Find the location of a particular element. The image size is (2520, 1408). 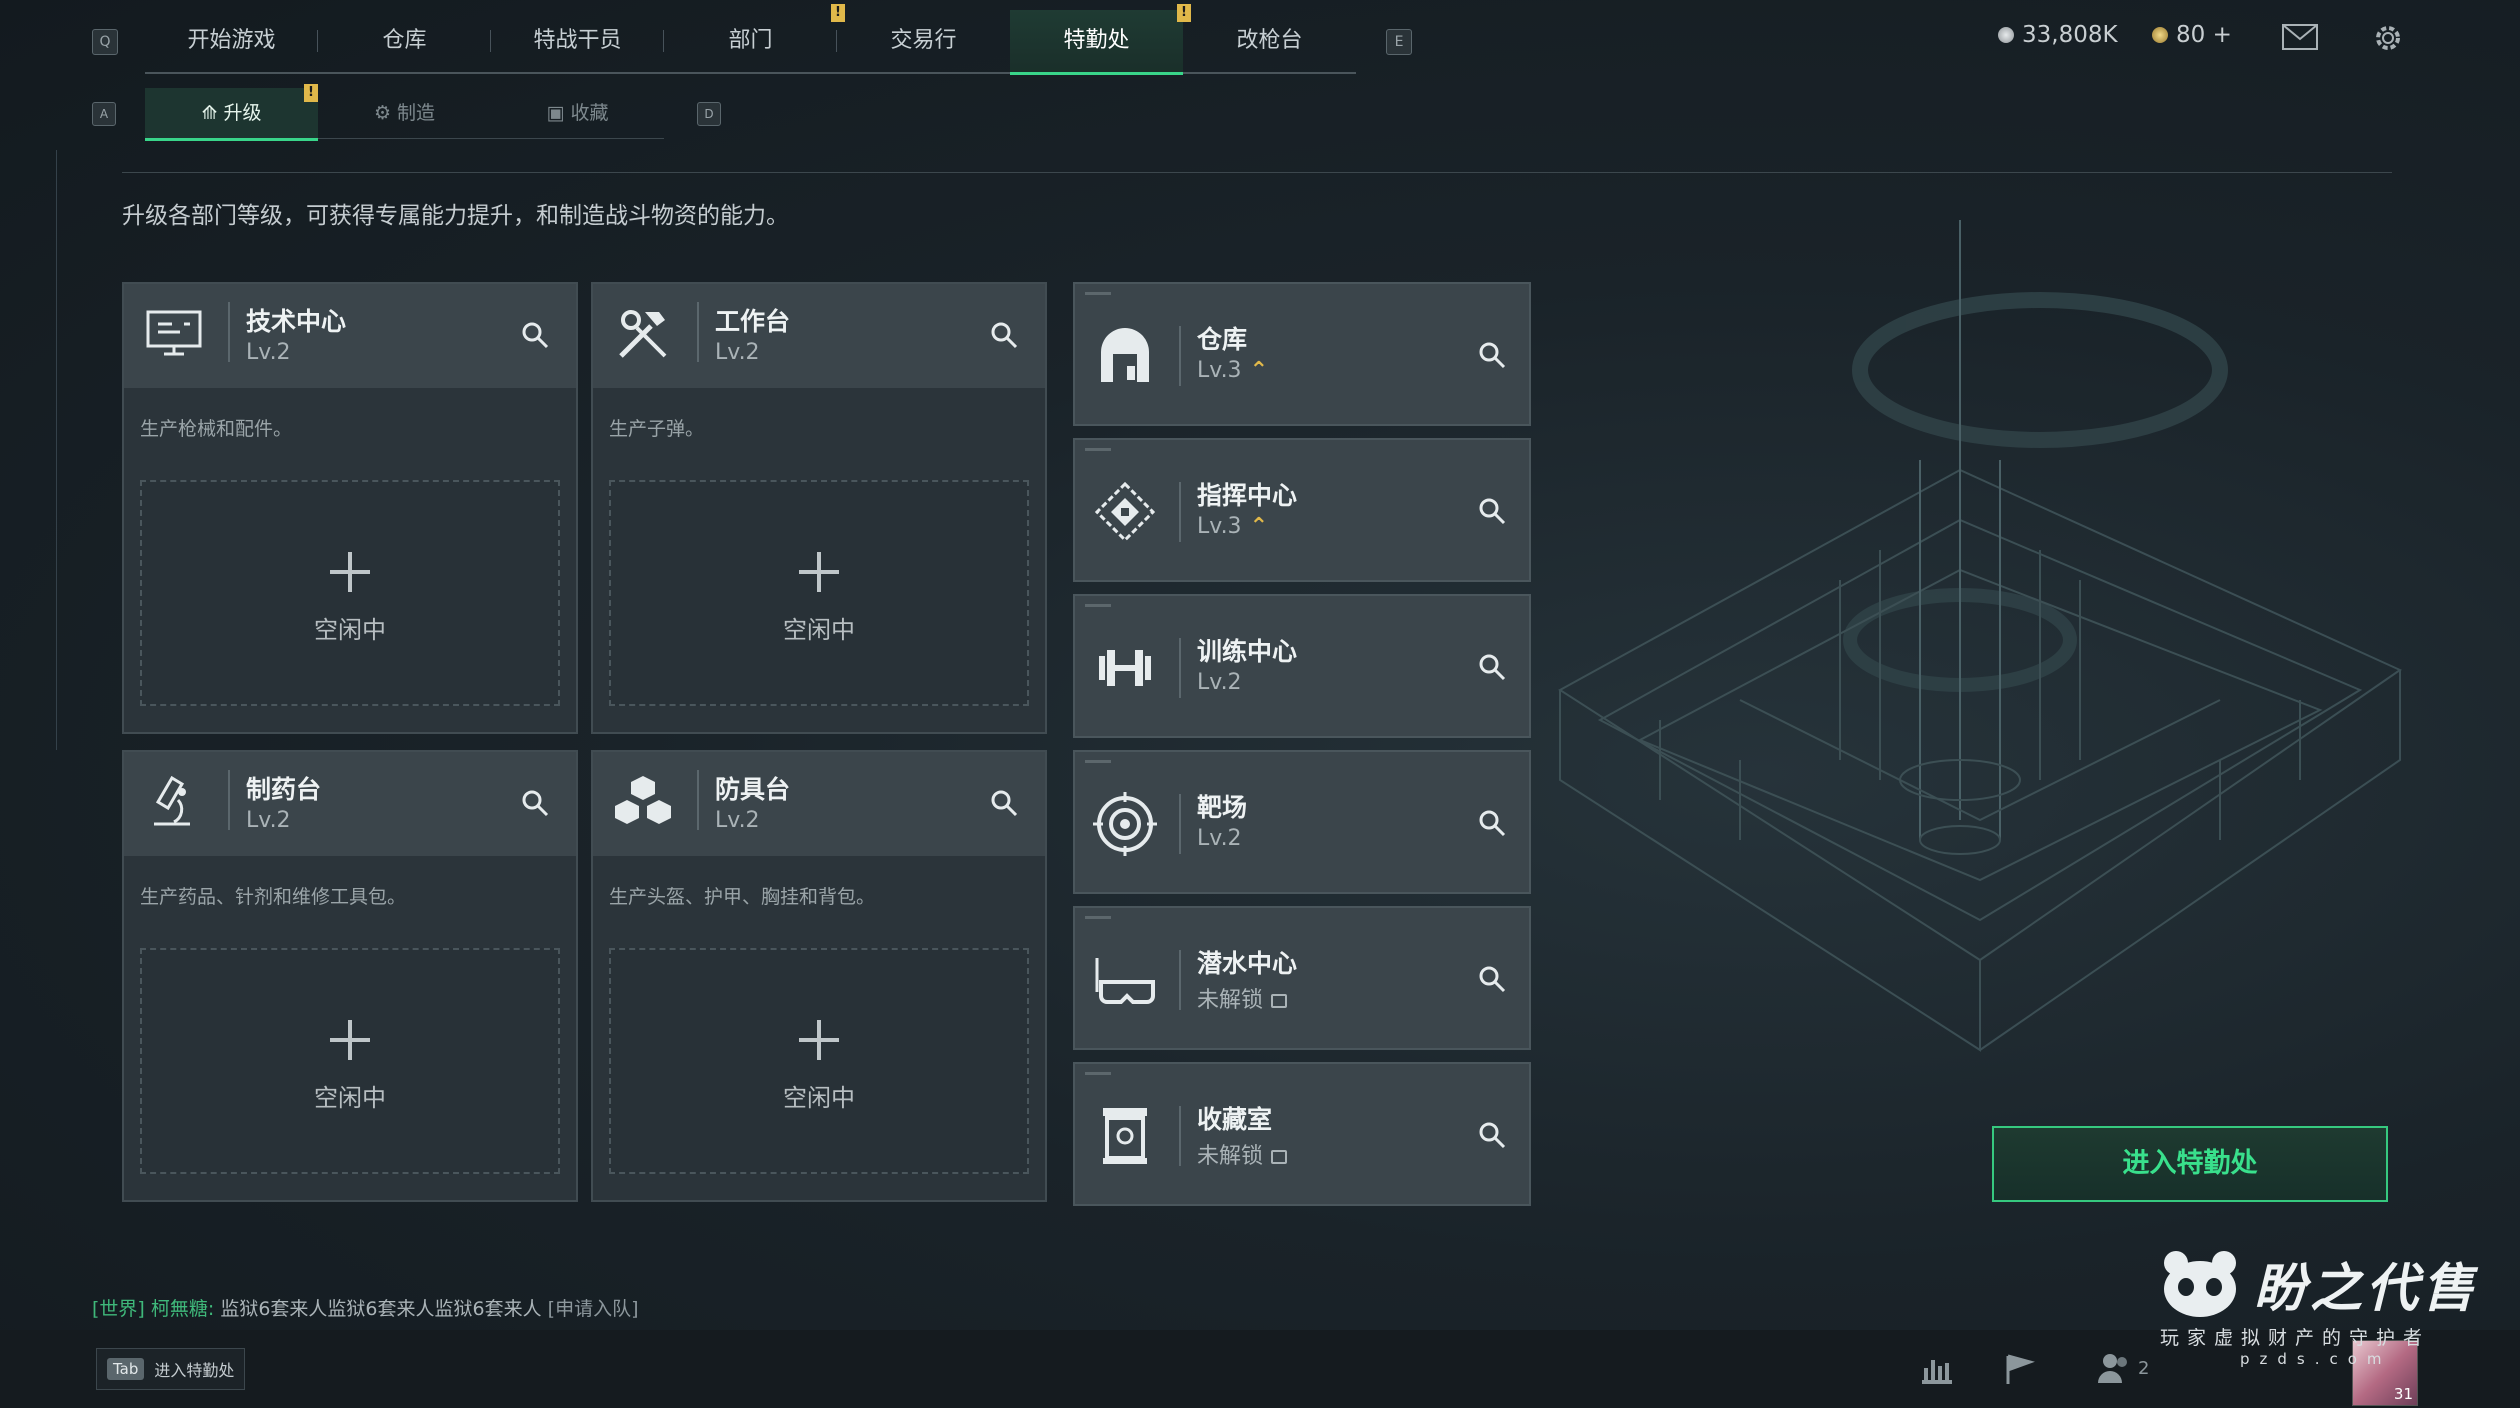

chat-message: 监狱6套来人监狱6套来人监狱6套来人 is located at coordinates (381, 1309).